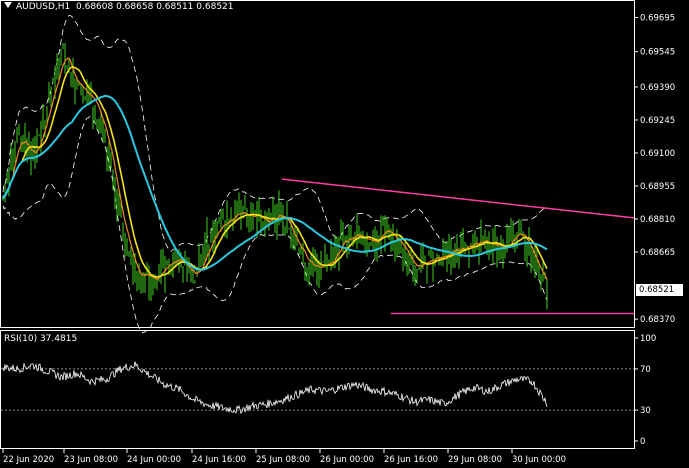  Describe the element at coordinates (41, 339) in the screenshot. I see `rsi-header: RSI(10) 37.4815` at that location.